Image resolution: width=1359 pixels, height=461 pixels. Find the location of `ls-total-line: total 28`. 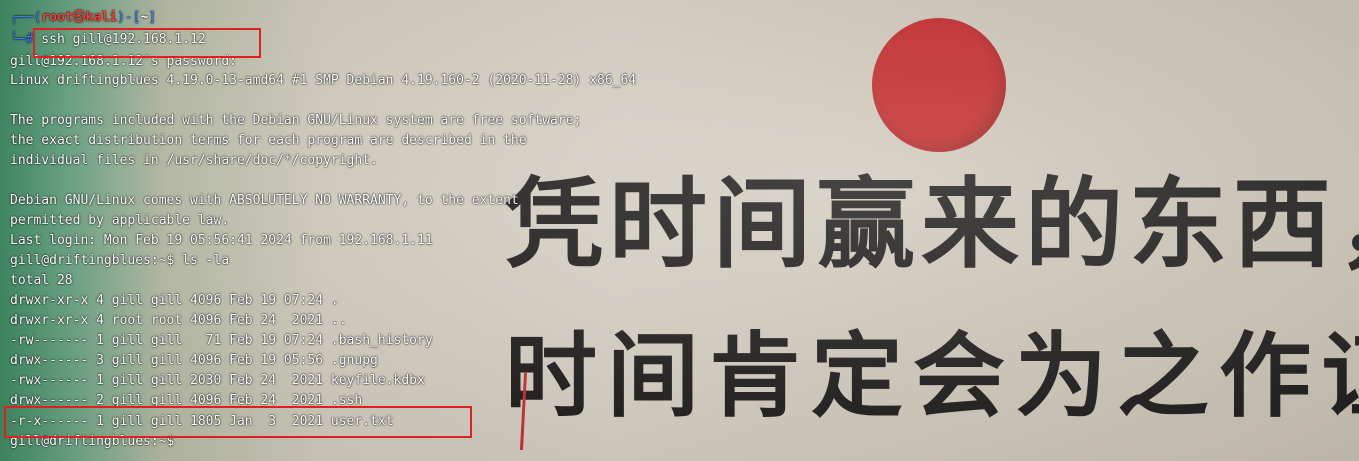

ls-total-line: total 28 is located at coordinates (41, 280).